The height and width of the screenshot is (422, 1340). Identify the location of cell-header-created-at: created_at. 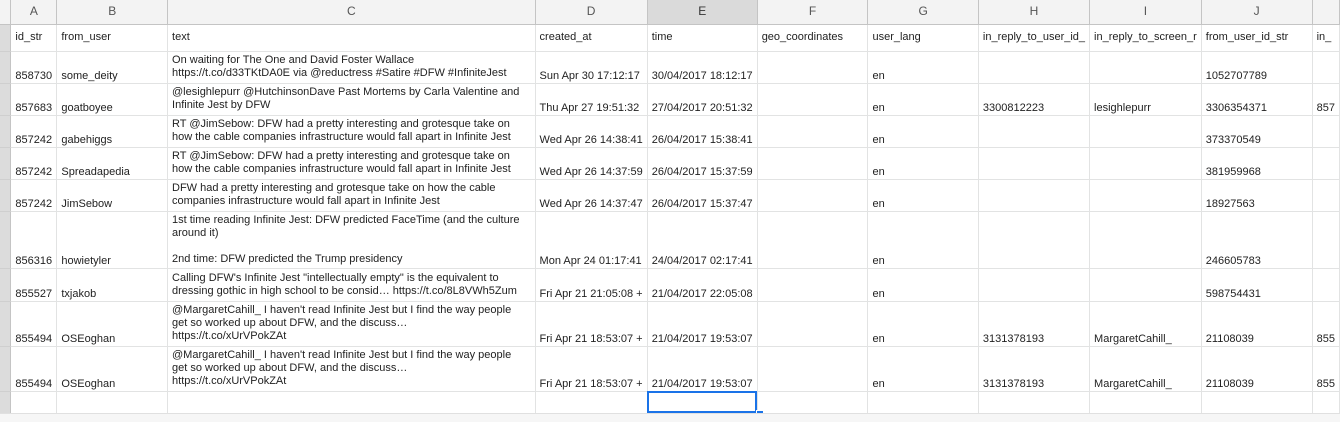
(591, 38).